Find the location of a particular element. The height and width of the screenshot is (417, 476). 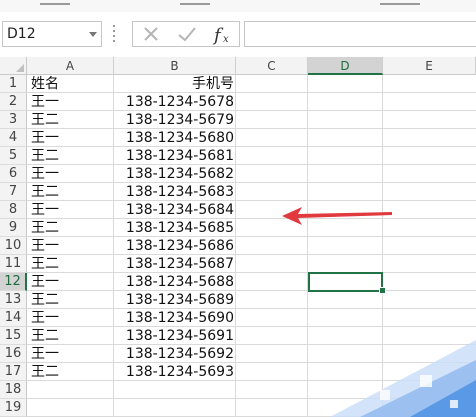

column-header-c: C is located at coordinates (272, 66).